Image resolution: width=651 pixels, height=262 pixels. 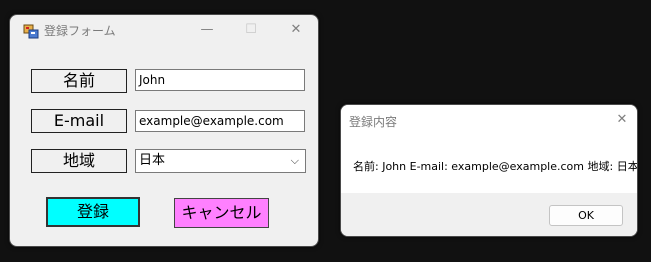 I want to click on register-button: 登録, so click(x=93, y=212).